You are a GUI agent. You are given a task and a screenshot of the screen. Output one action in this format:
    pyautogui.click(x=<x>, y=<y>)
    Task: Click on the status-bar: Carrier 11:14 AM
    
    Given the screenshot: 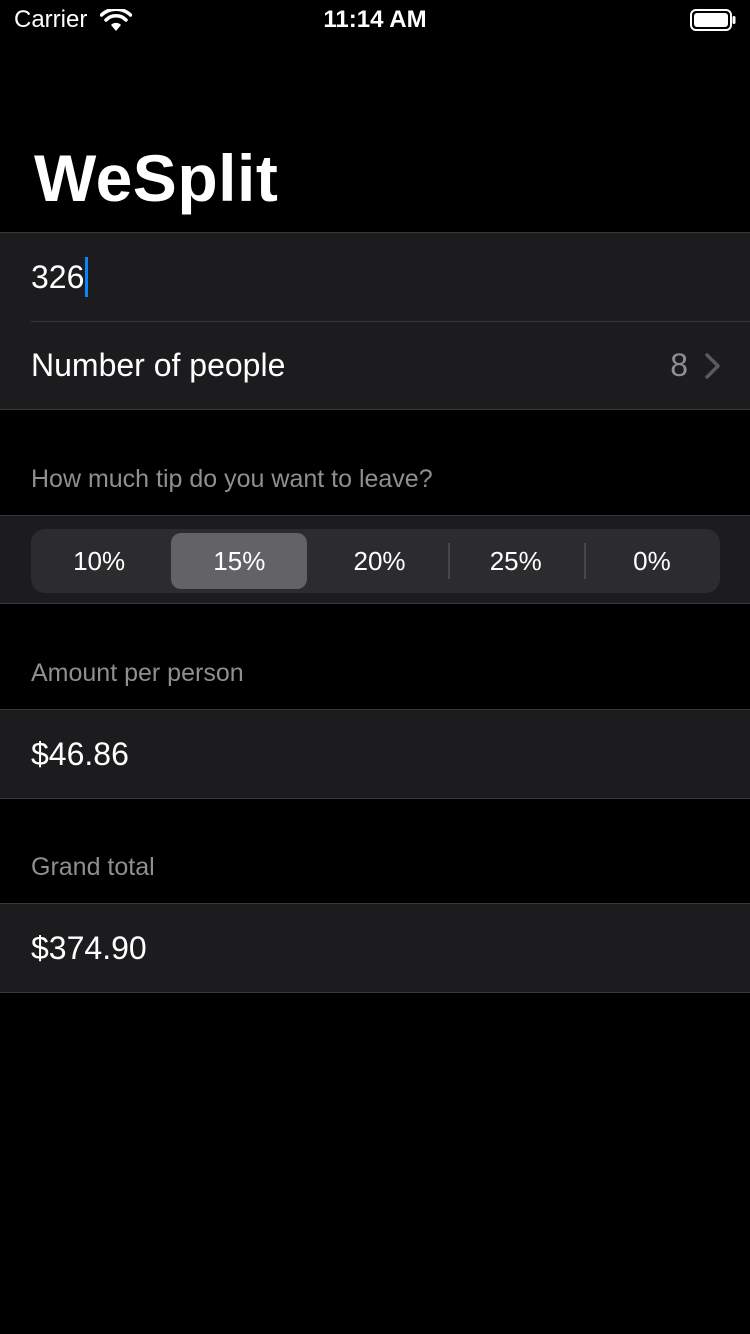 What is the action you would take?
    pyautogui.click(x=375, y=20)
    